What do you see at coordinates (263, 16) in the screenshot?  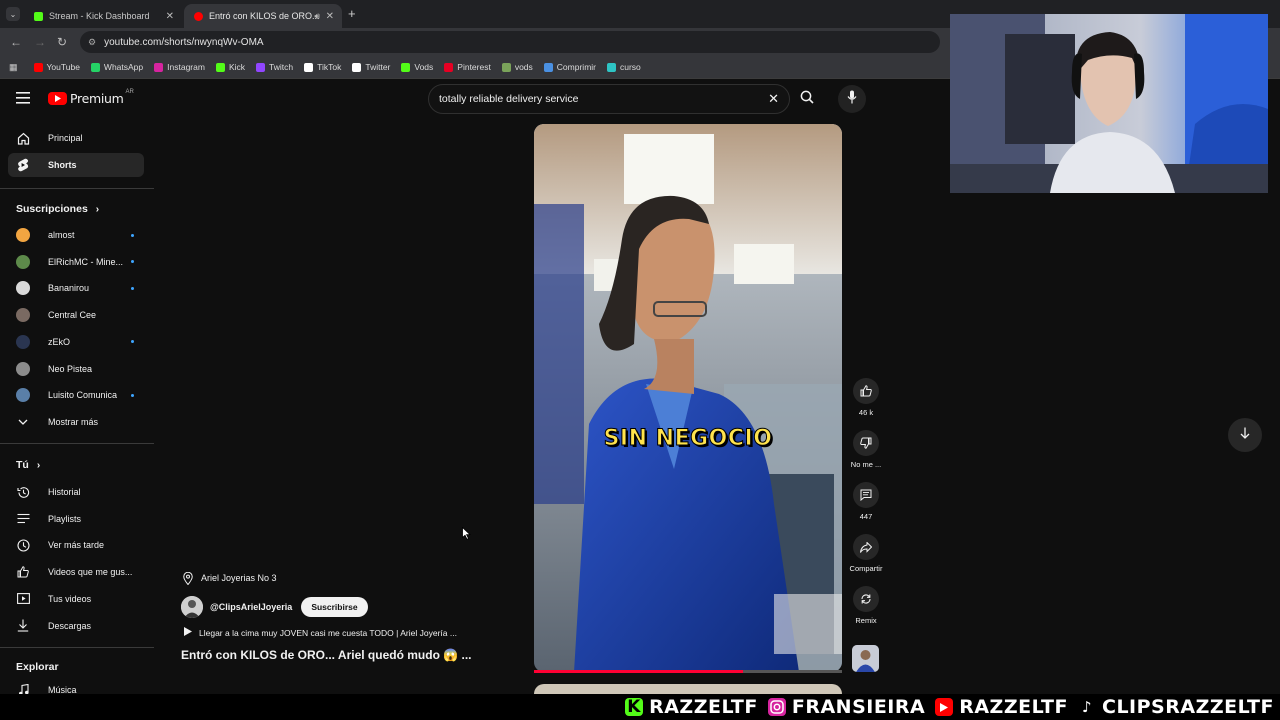 I see `tab-youtube-short: Entró con KILOS de ORO... 🔊︎ ✕` at bounding box center [263, 16].